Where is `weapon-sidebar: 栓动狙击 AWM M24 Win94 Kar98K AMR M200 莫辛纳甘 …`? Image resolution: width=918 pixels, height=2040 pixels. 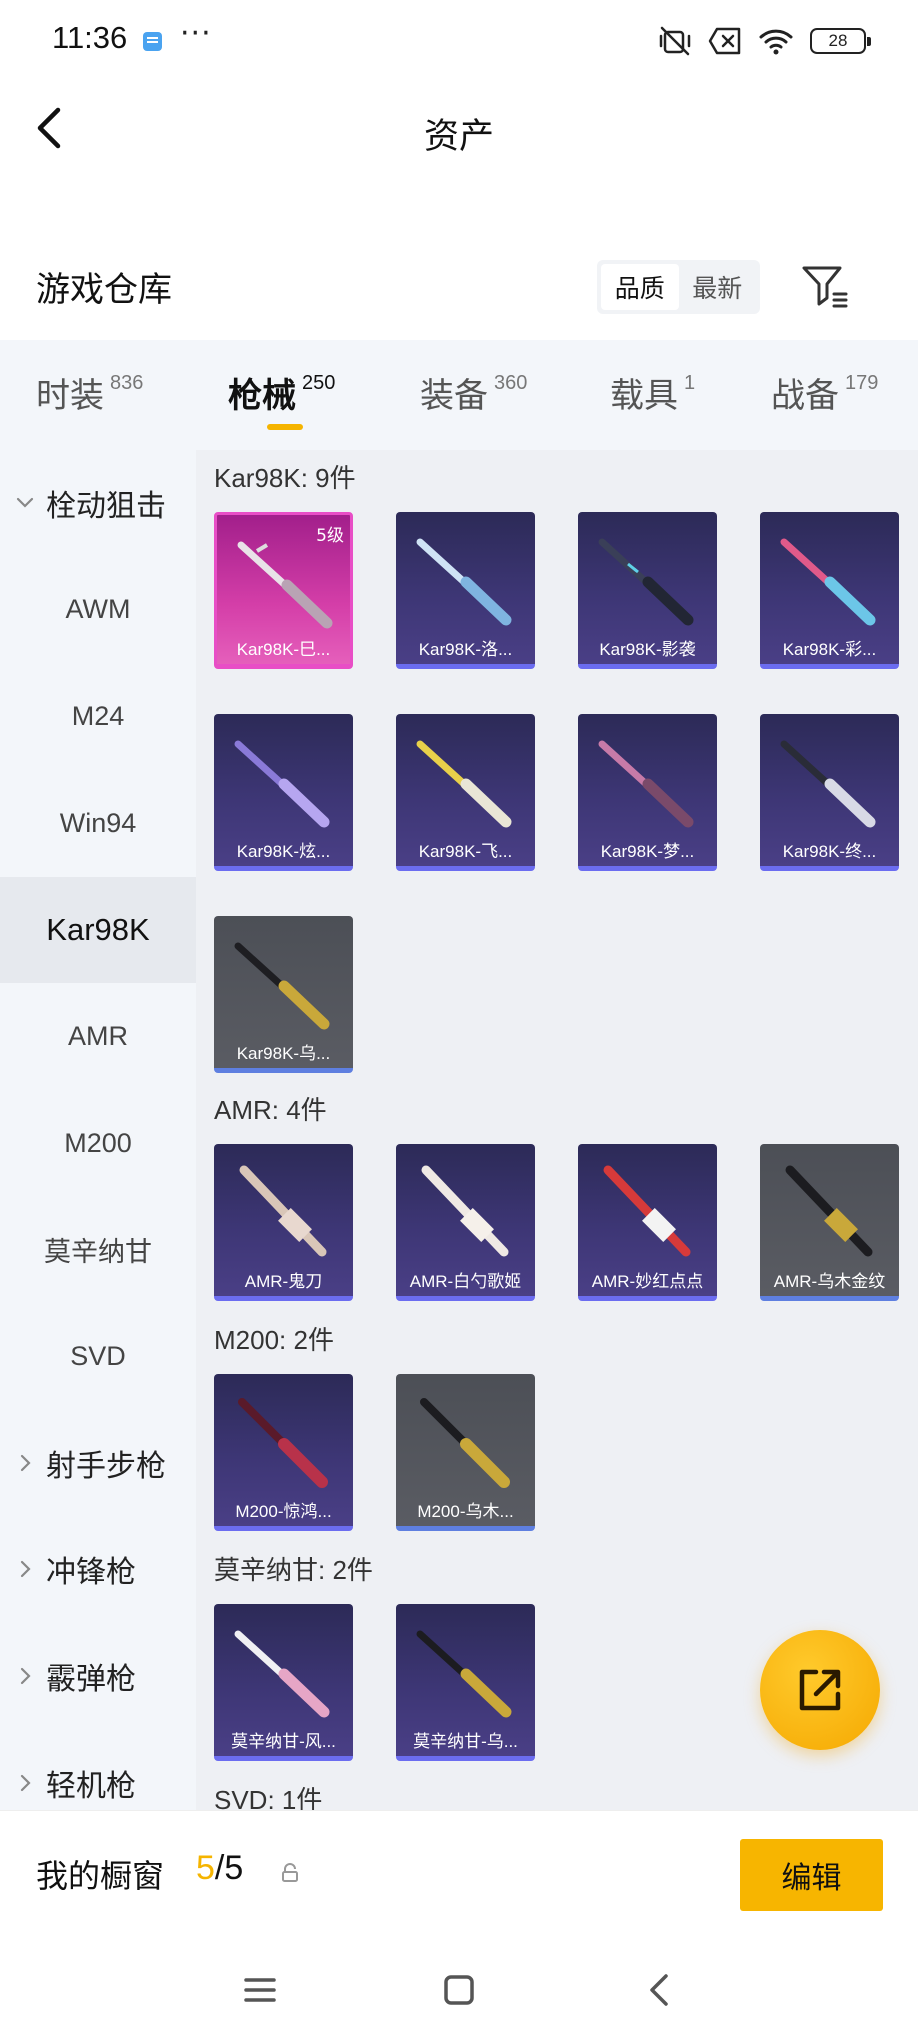
weapon-sidebar: 栓动狙击 AWM M24 Win94 Kar98K AMR M200 莫辛纳甘 … is located at coordinates (98, 1130).